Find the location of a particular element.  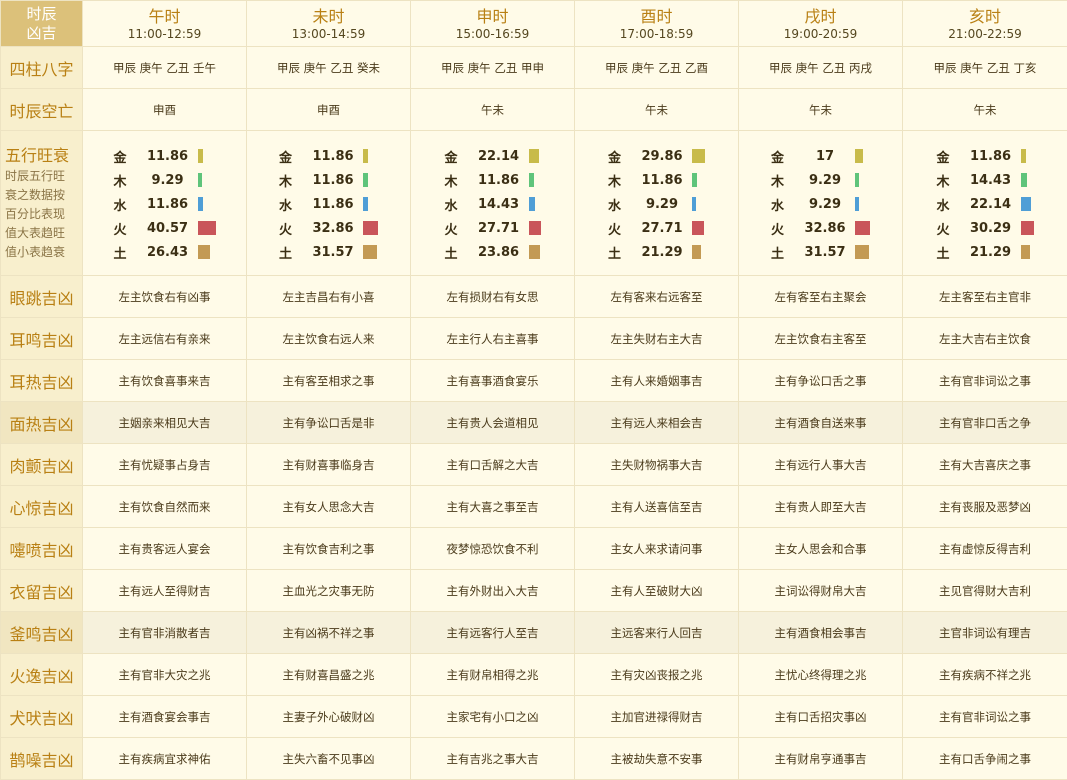

omen-cell: 主失六畜不见事凶 is located at coordinates (329, 759).